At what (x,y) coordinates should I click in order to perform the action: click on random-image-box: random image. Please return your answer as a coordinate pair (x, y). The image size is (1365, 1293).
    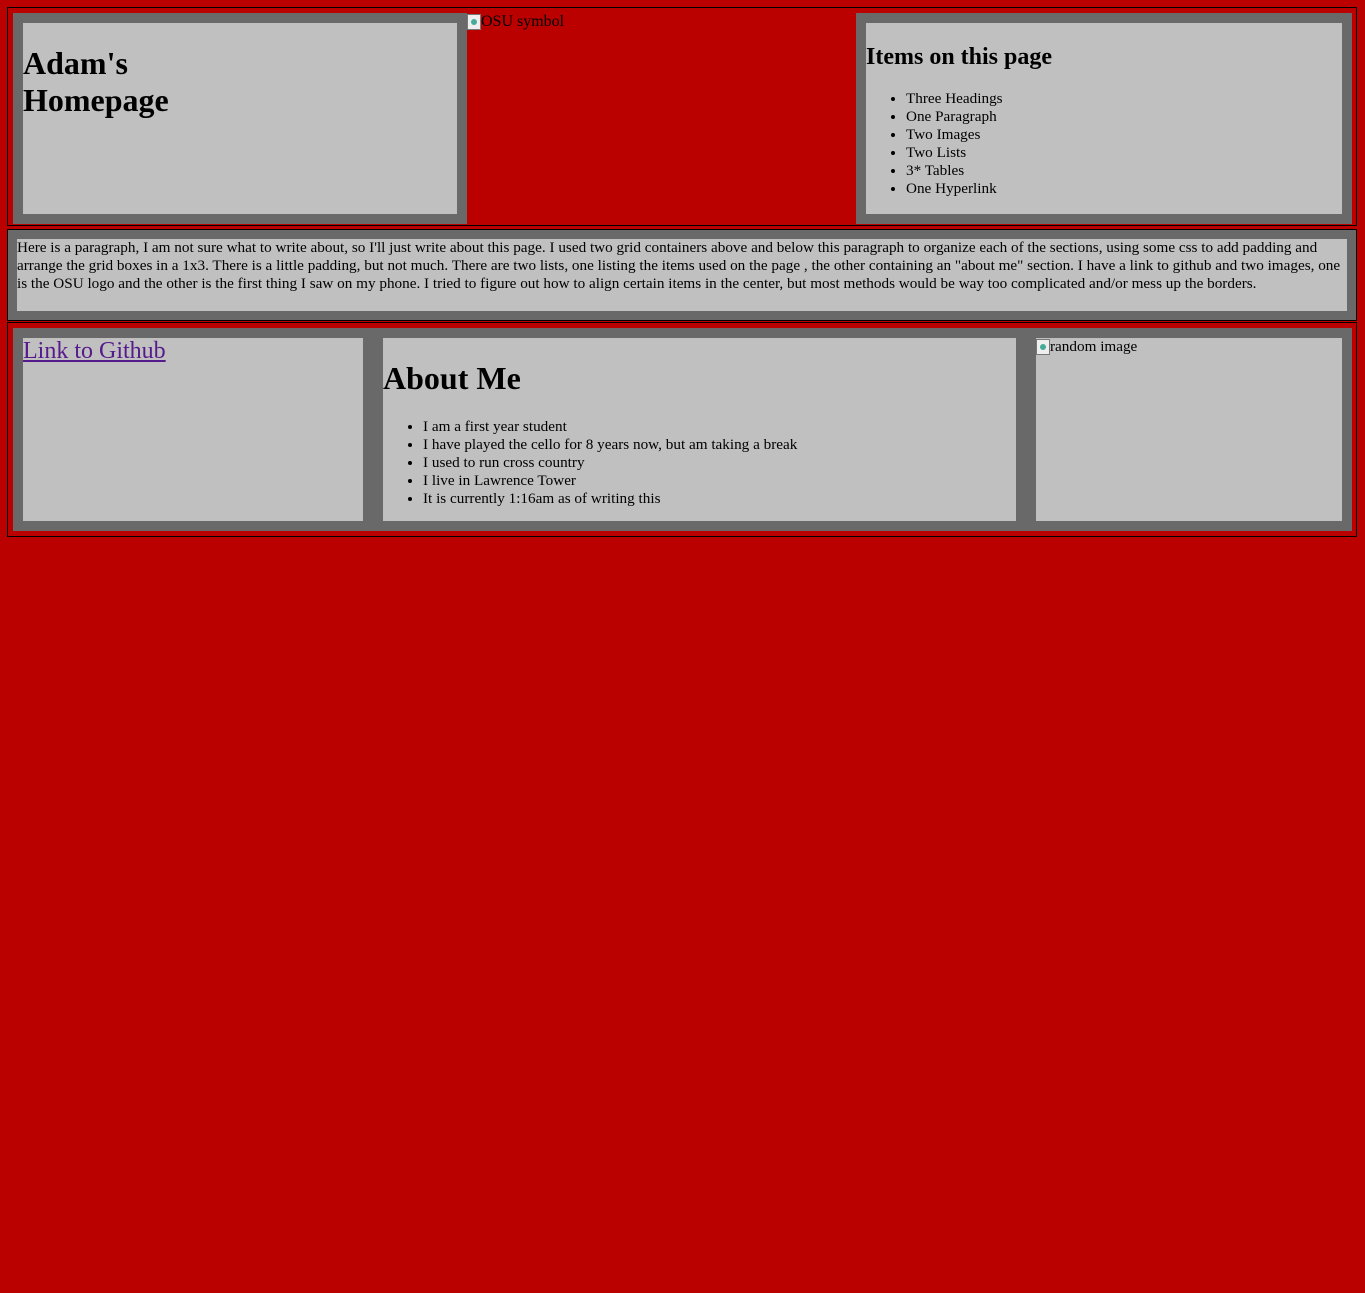
    Looking at the image, I should click on (1189, 429).